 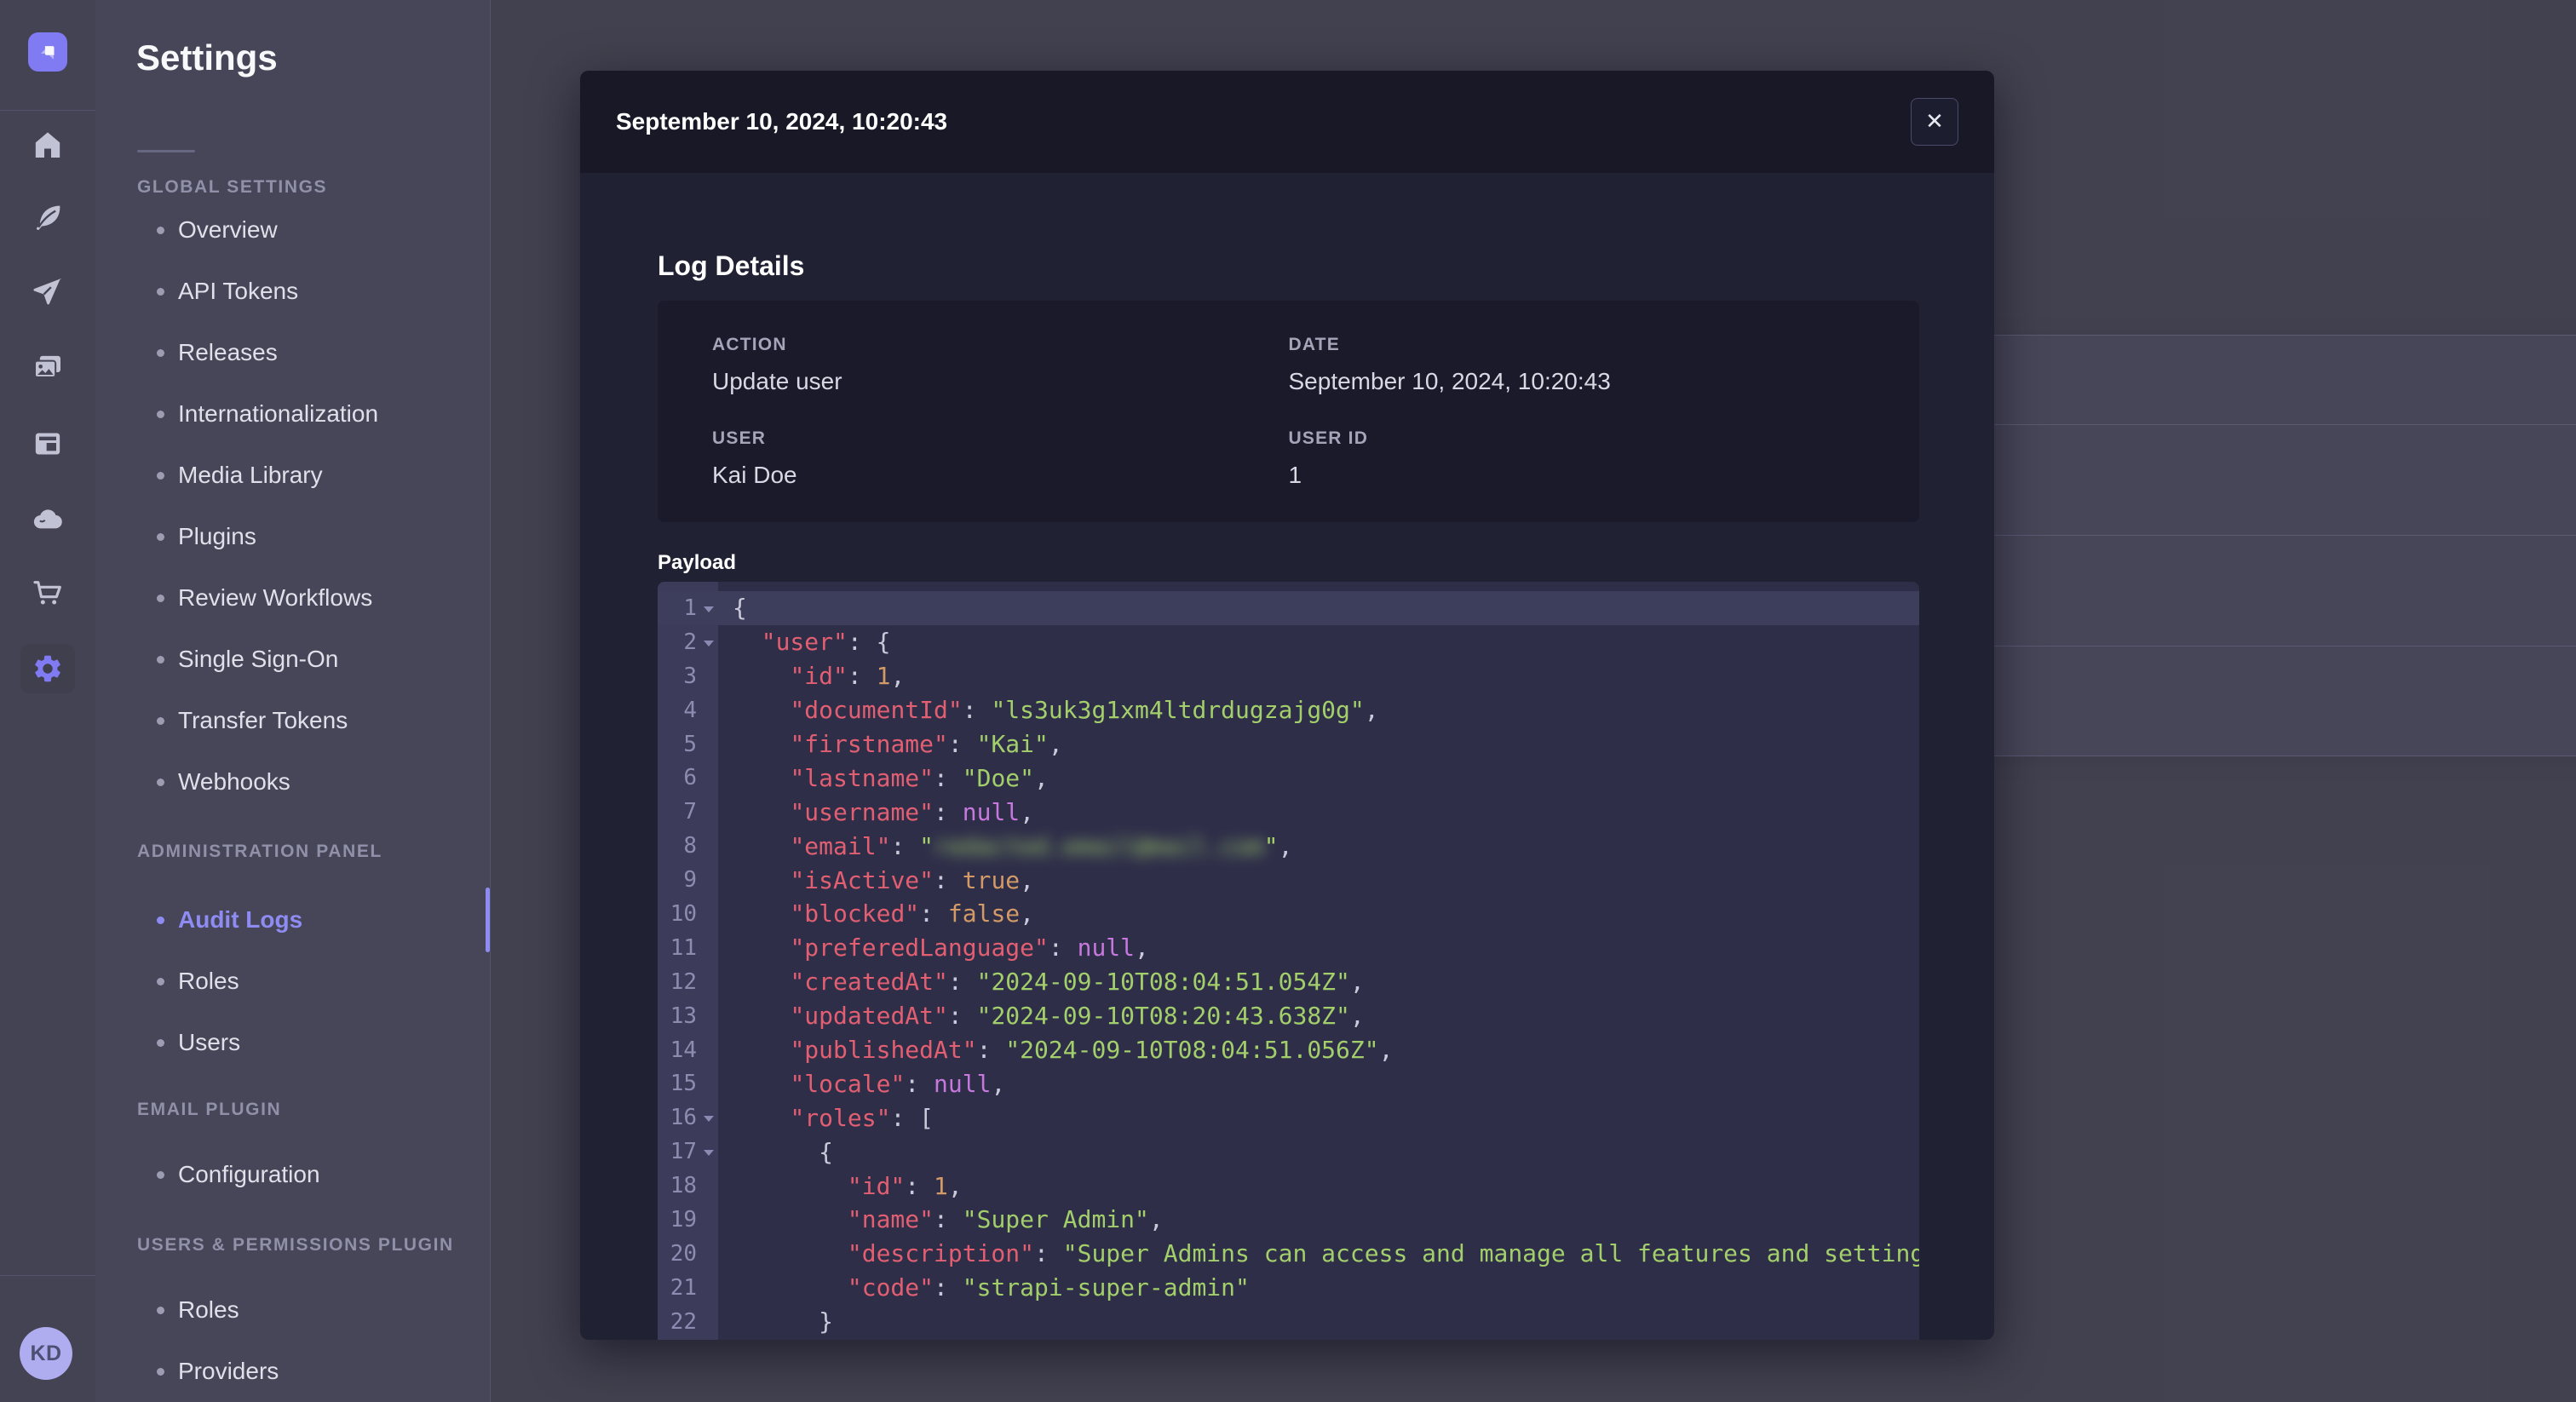 I want to click on close-icon: ✕, so click(x=1935, y=122).